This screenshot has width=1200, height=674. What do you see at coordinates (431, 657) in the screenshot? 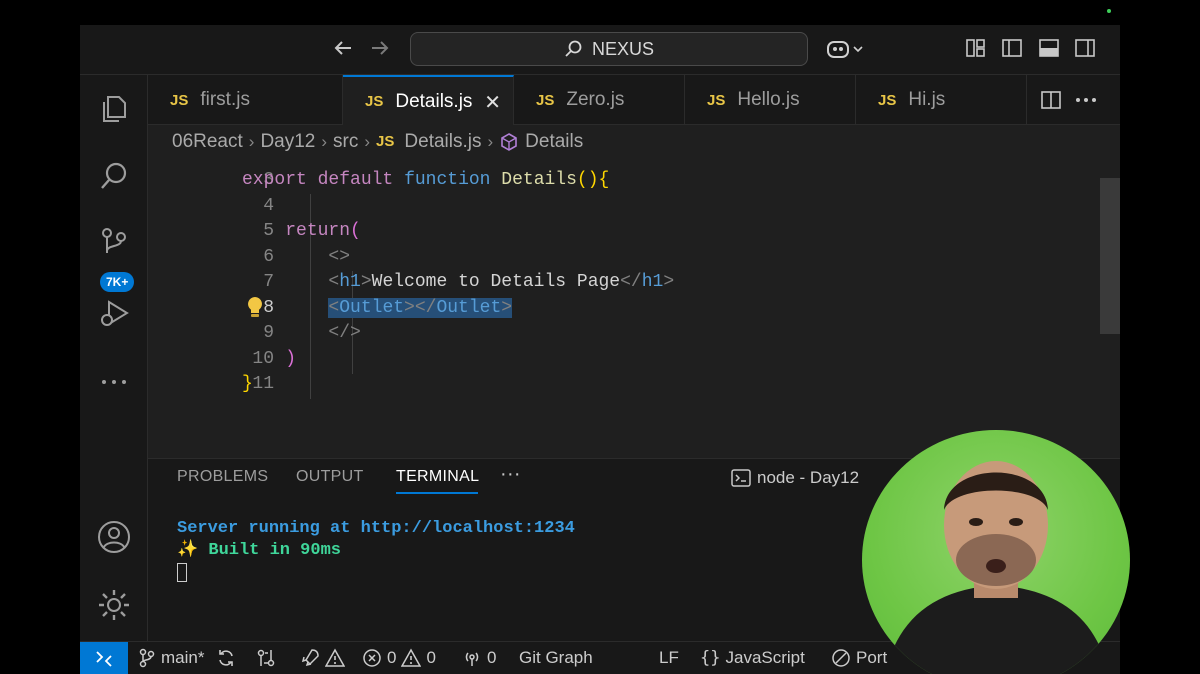
I see `warning-count: 0` at bounding box center [431, 657].